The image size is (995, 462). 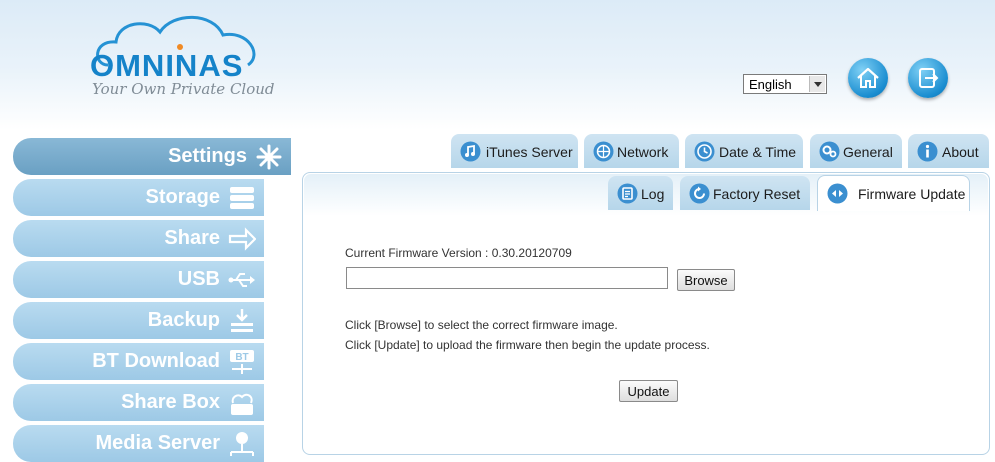 What do you see at coordinates (138, 238) in the screenshot?
I see `sidebar-item-share: Share` at bounding box center [138, 238].